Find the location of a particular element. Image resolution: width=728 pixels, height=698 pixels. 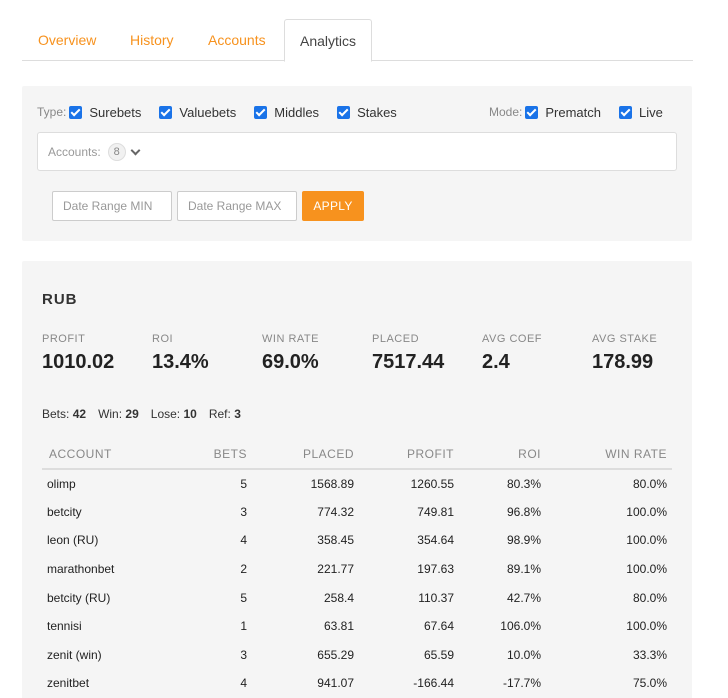

cell-account: zenitbet is located at coordinates (68, 683).